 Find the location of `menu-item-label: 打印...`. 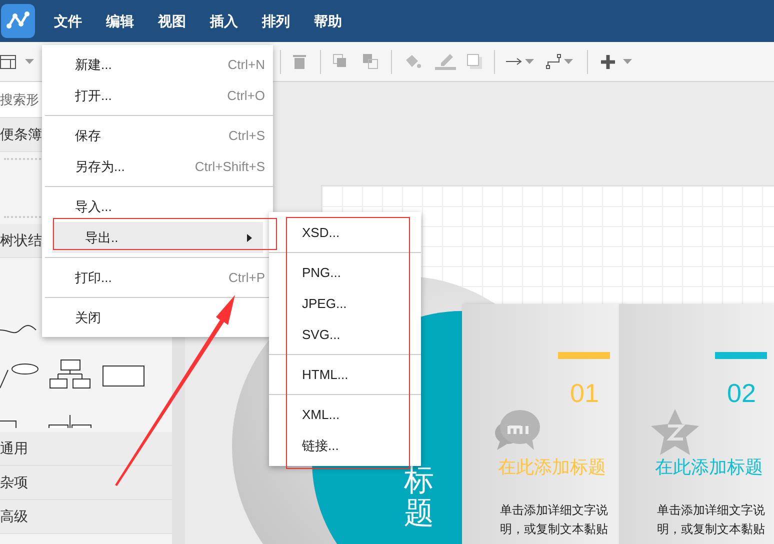

menu-item-label: 打印... is located at coordinates (94, 277).